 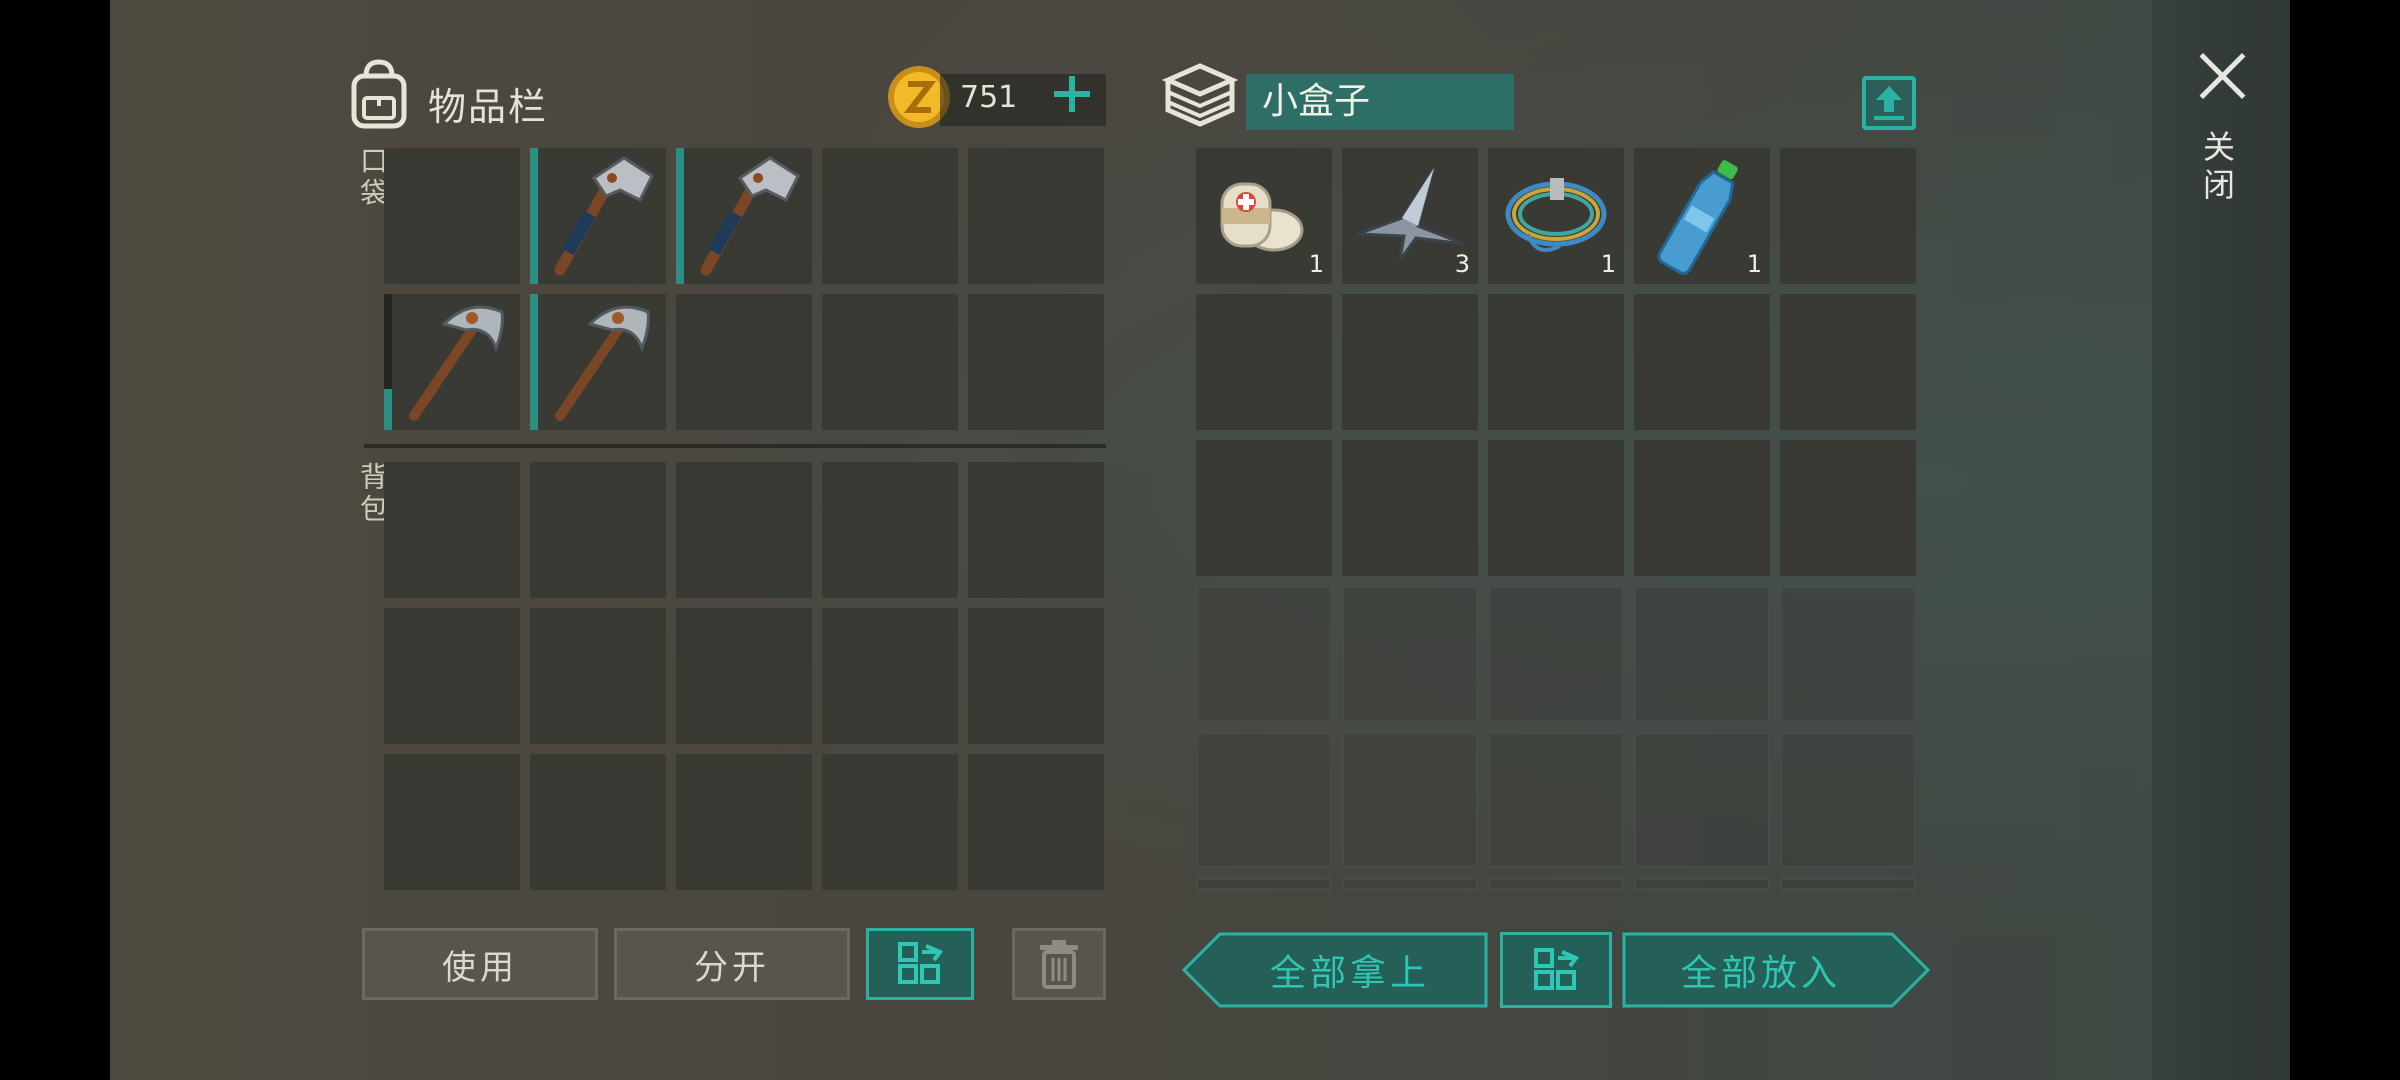 I want to click on put-all-button: 全部放入, so click(x=1776, y=970).